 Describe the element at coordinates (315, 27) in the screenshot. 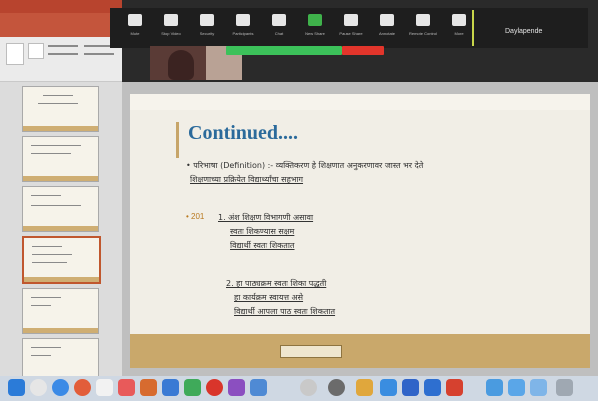

I see `new-share-button: New Share` at that location.